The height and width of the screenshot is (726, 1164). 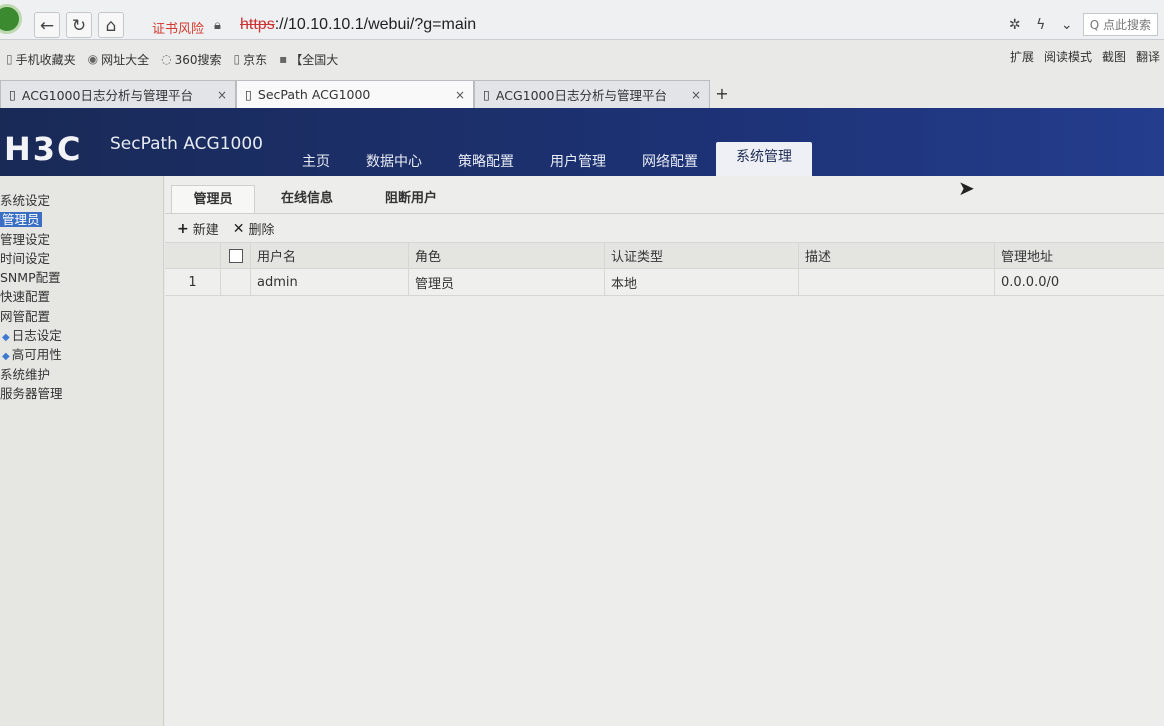 I want to click on sync-icon: ✲, so click(x=1015, y=25).